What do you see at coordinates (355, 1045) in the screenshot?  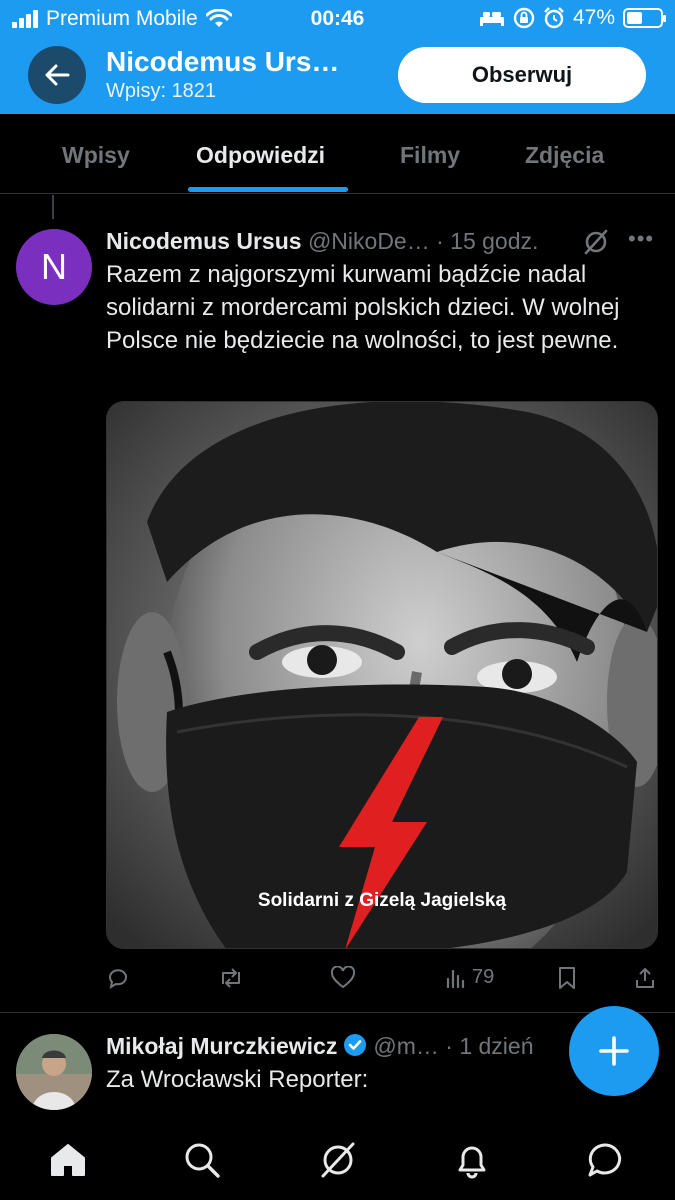 I see `verified-badge-icon` at bounding box center [355, 1045].